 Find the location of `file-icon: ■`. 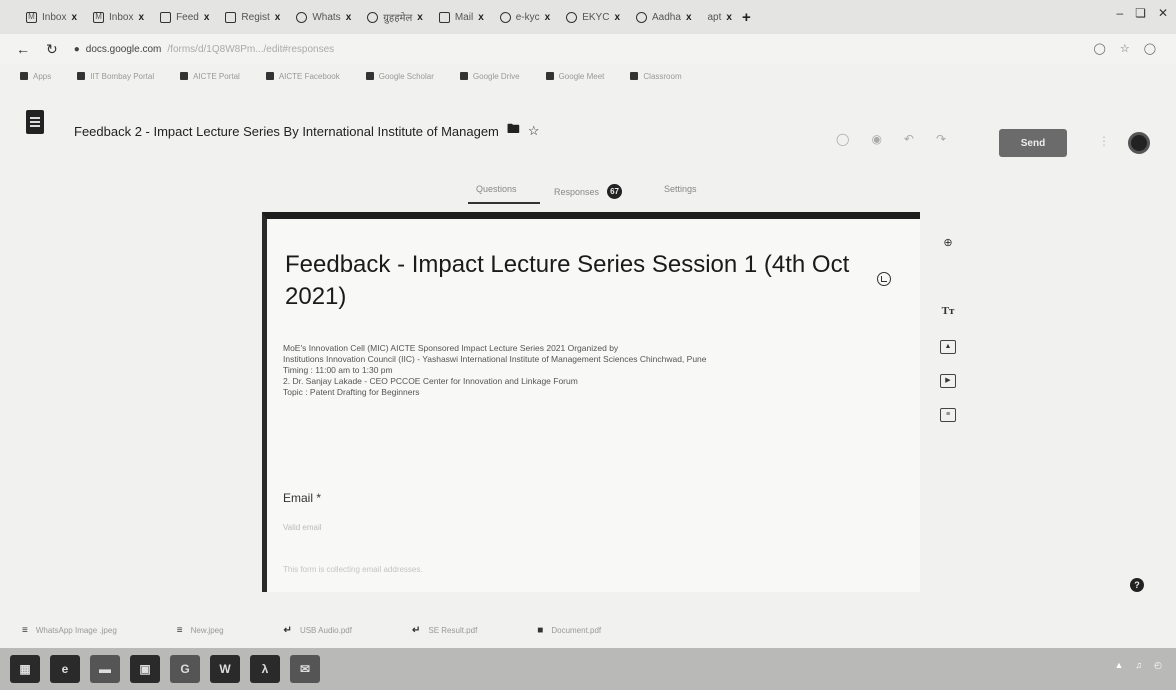

file-icon: ■ is located at coordinates (540, 630).